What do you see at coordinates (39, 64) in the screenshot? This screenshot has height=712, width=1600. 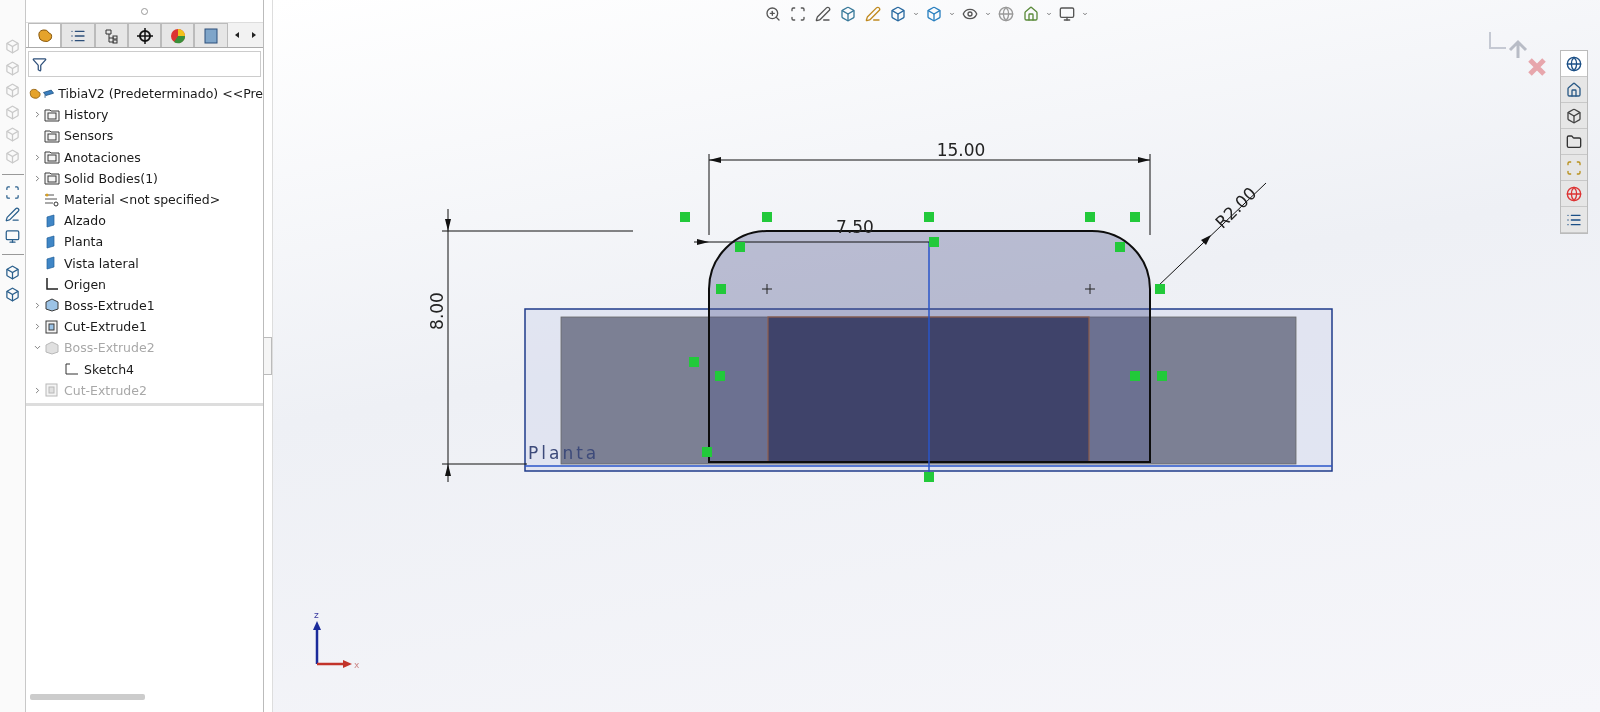 I see `filter-icon` at bounding box center [39, 64].